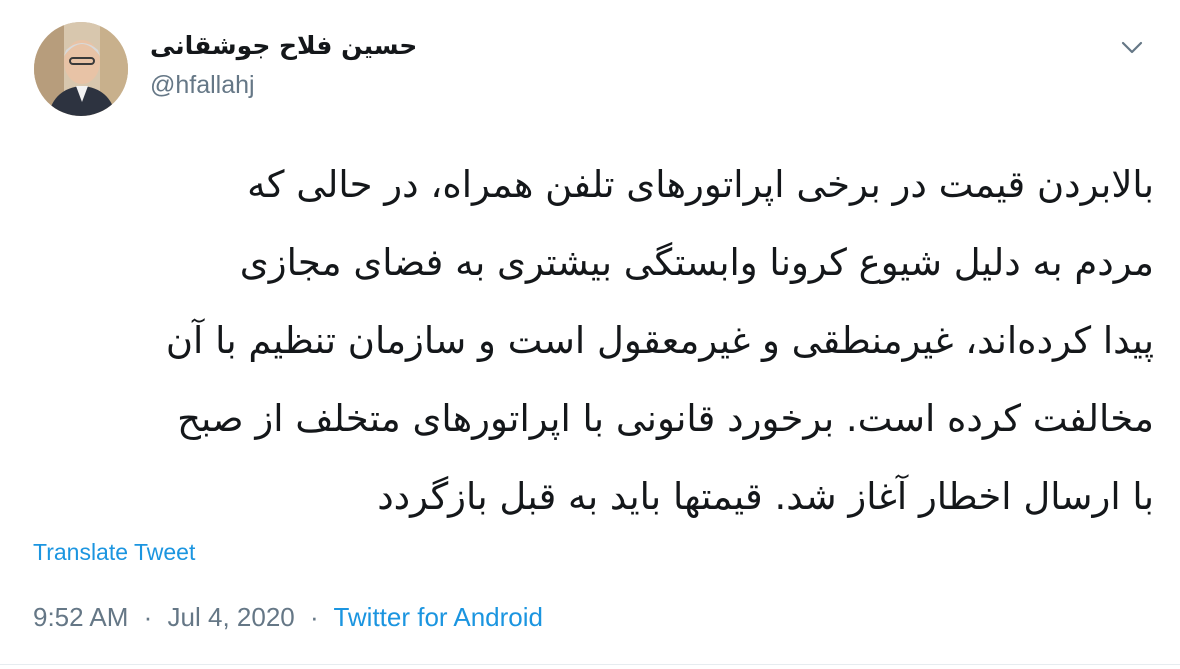 The image size is (1180, 669). What do you see at coordinates (202, 85) in the screenshot?
I see `author-handle: @hfallahj` at bounding box center [202, 85].